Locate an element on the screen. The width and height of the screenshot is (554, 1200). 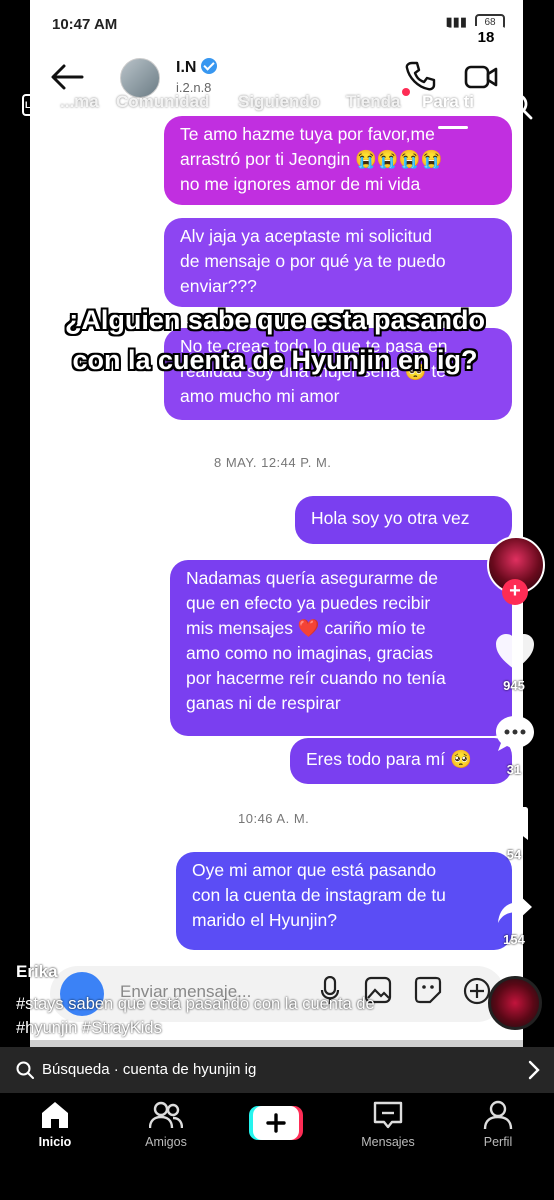
live-label: LIVE is located at coordinates (34, 105).